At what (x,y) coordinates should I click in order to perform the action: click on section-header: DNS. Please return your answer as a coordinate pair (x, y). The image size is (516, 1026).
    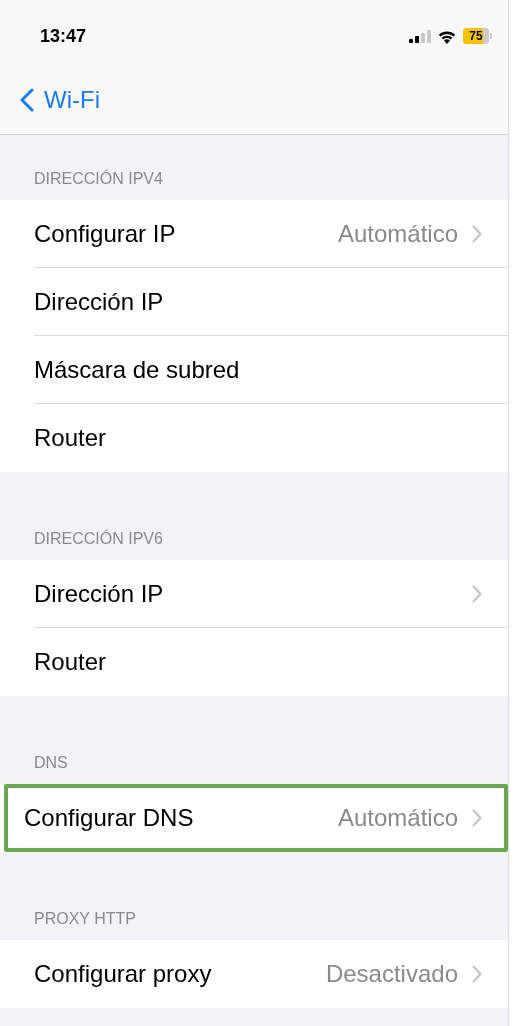
    Looking at the image, I should click on (51, 763).